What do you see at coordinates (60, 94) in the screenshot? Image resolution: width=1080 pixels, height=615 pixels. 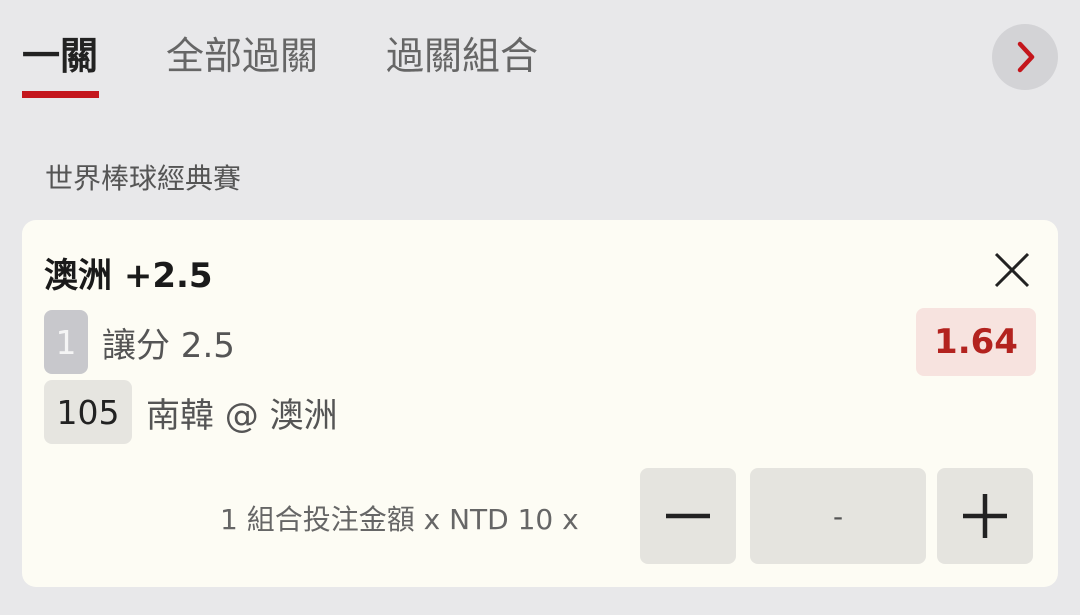 I see `active-tab-indicator` at bounding box center [60, 94].